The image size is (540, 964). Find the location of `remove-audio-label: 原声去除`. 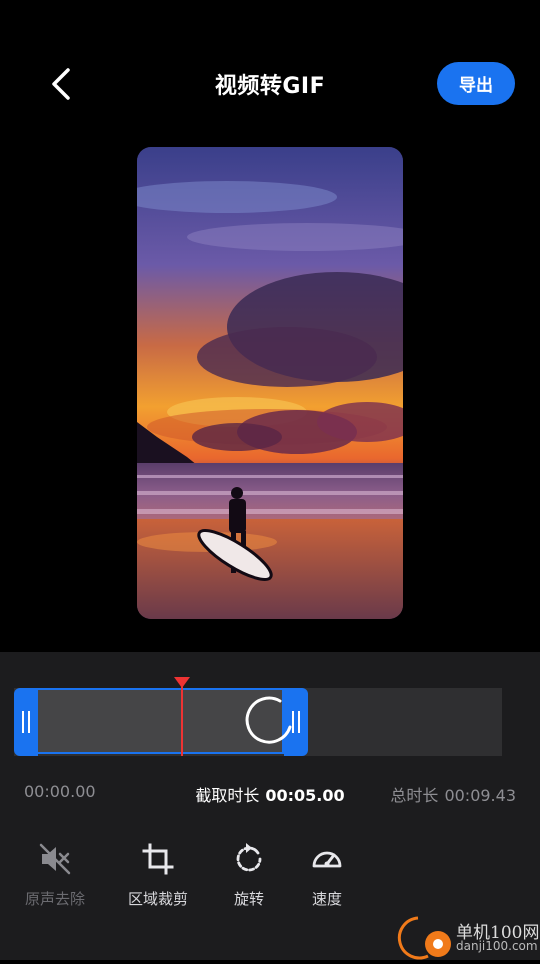

remove-audio-label: 原声去除 is located at coordinates (54, 899).